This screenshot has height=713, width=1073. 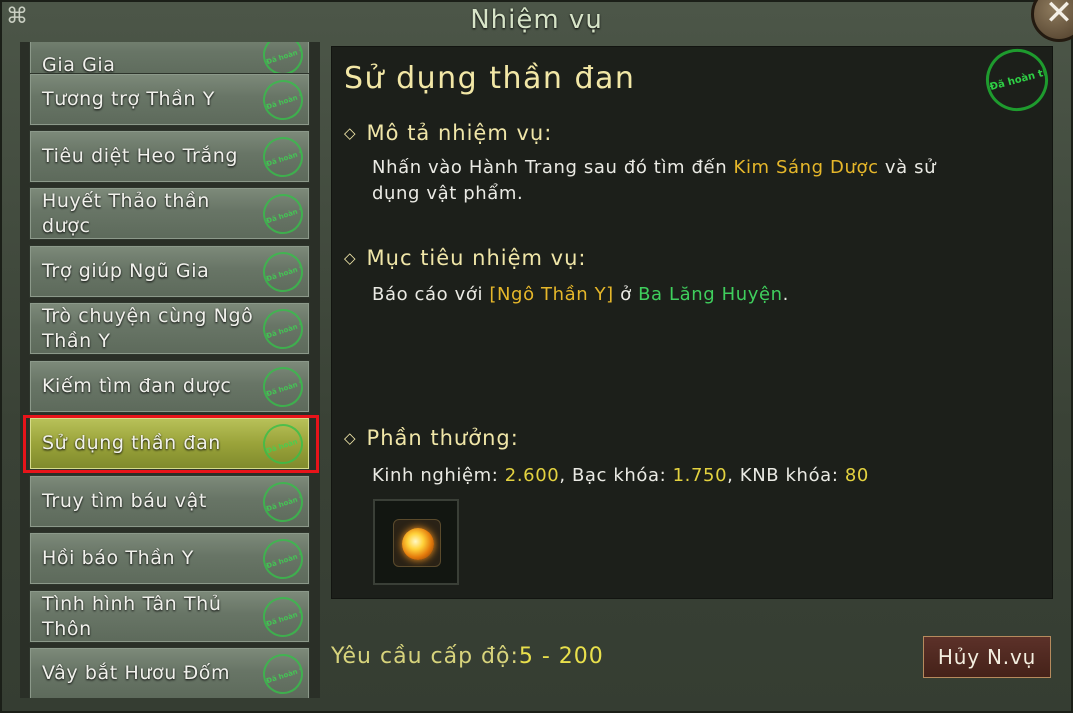 What do you see at coordinates (124, 501) in the screenshot?
I see `quest-item-label: Truy tìm báu vật` at bounding box center [124, 501].